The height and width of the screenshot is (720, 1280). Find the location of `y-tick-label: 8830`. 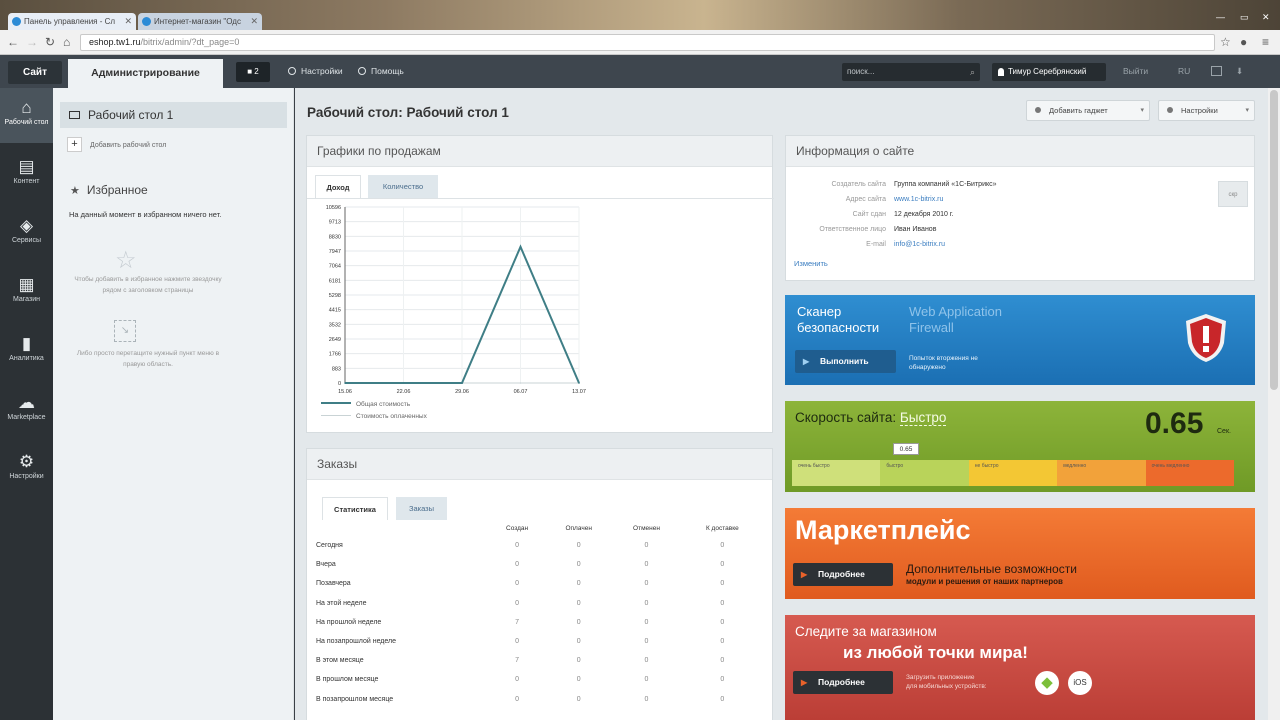

y-tick-label: 8830 is located at coordinates (335, 237).